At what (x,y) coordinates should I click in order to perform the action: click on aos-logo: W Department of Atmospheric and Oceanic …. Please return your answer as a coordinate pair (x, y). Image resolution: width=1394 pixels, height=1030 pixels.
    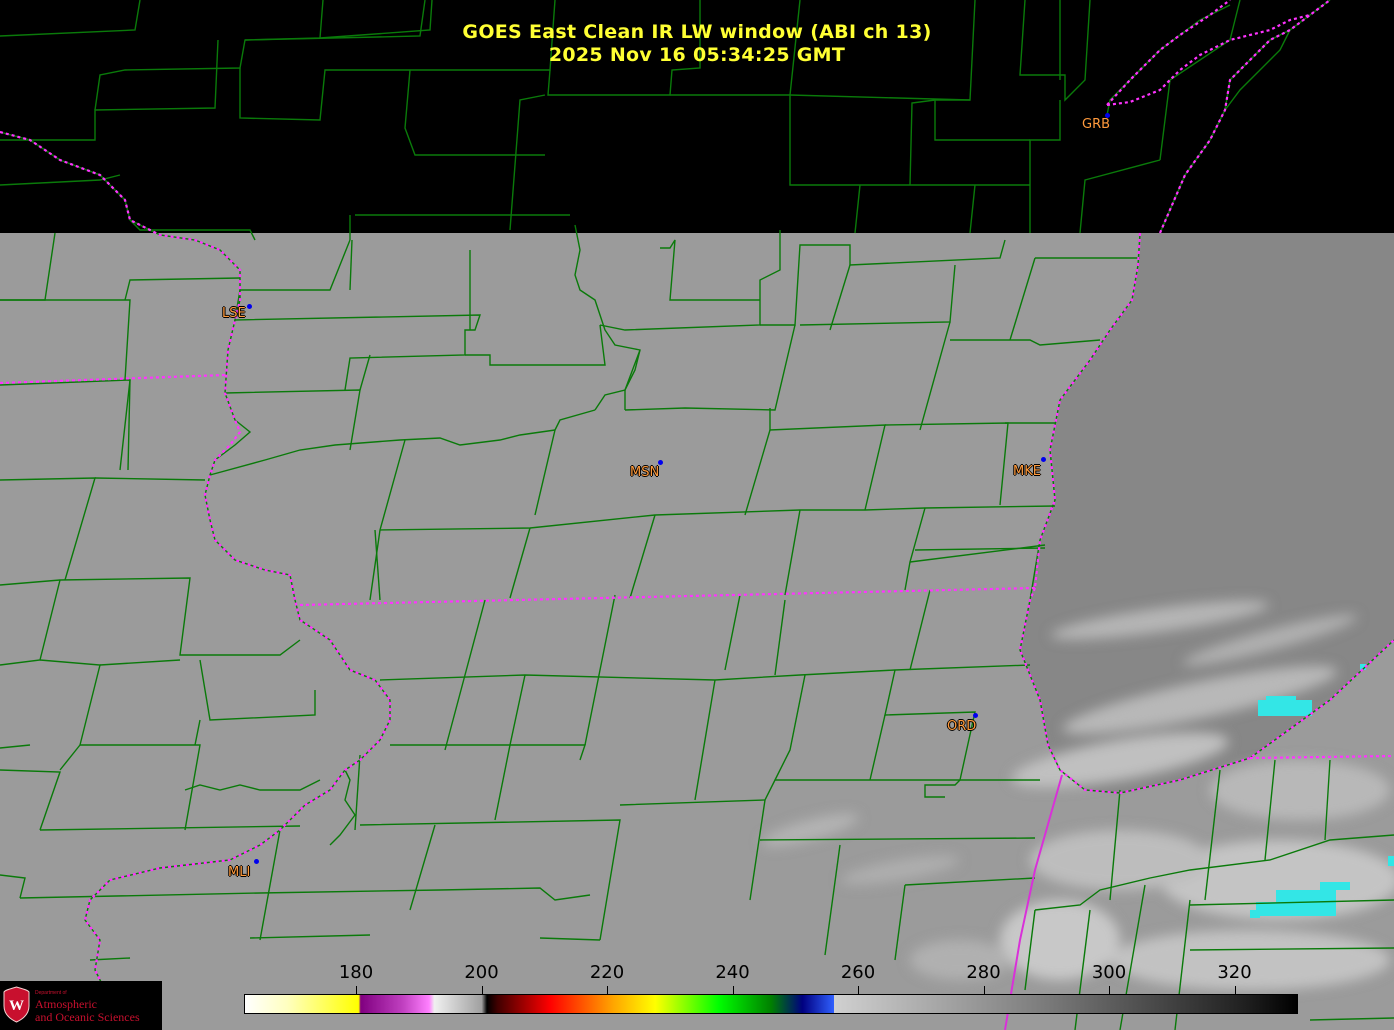
    Looking at the image, I should click on (81, 1005).